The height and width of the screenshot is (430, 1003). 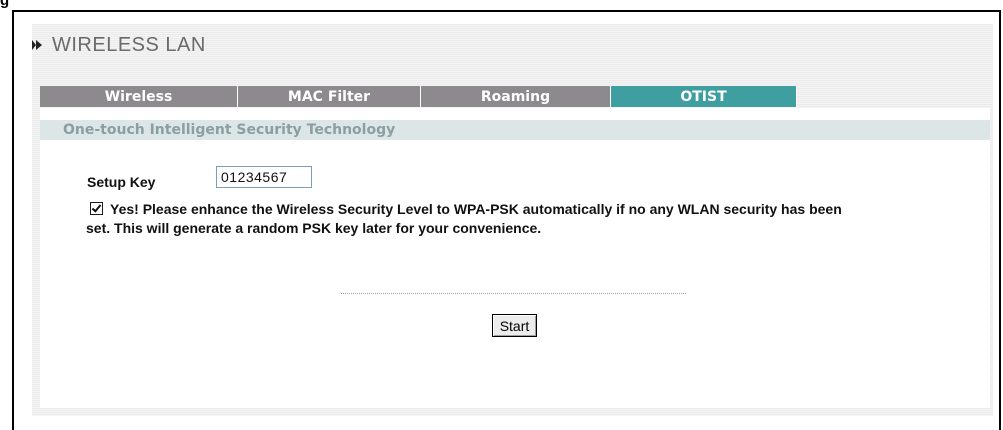 I want to click on tab-wireless: Wireless, so click(x=139, y=96).